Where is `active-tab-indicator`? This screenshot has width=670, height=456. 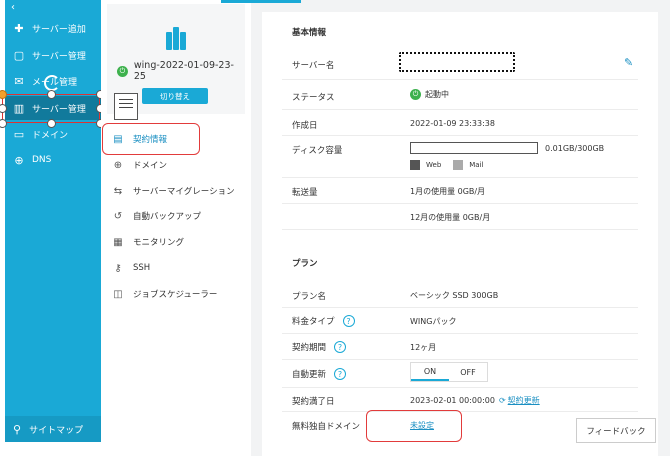
active-tab-indicator is located at coordinates (261, 1).